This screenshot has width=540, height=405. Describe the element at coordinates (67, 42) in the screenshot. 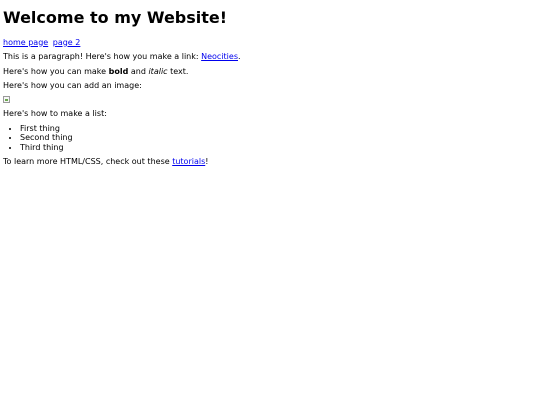

I see `page-2-link: page 2` at that location.